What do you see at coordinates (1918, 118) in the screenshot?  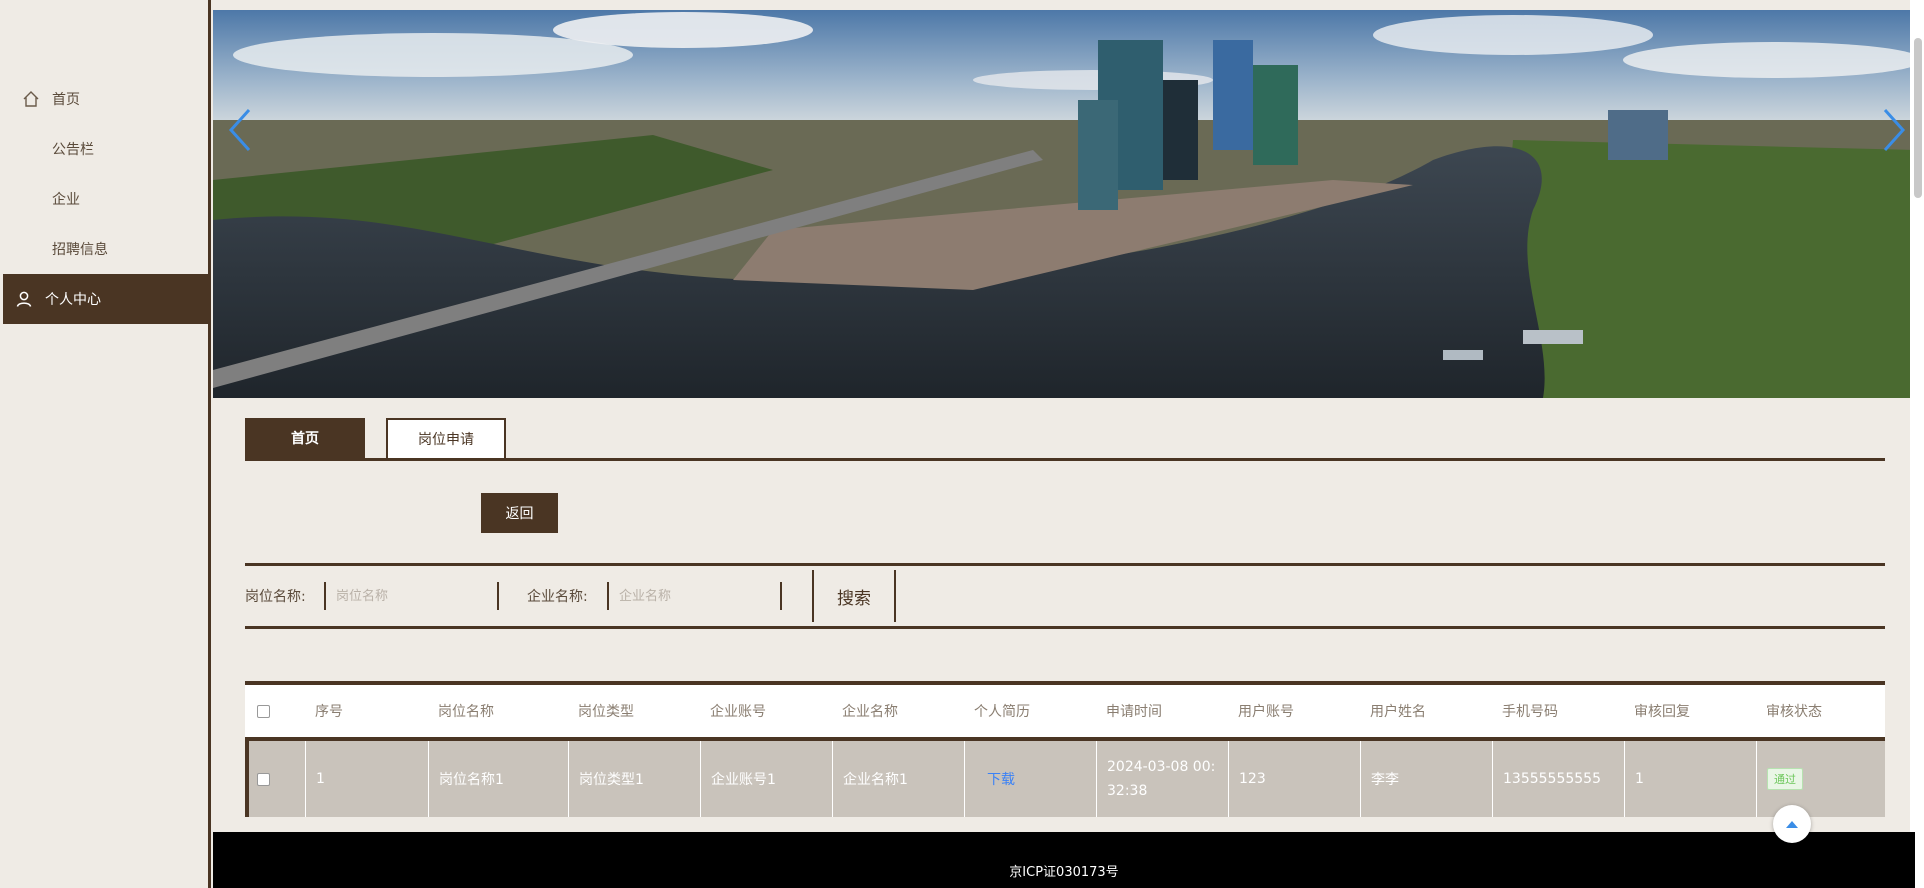 I see `scrollbar-thumb` at bounding box center [1918, 118].